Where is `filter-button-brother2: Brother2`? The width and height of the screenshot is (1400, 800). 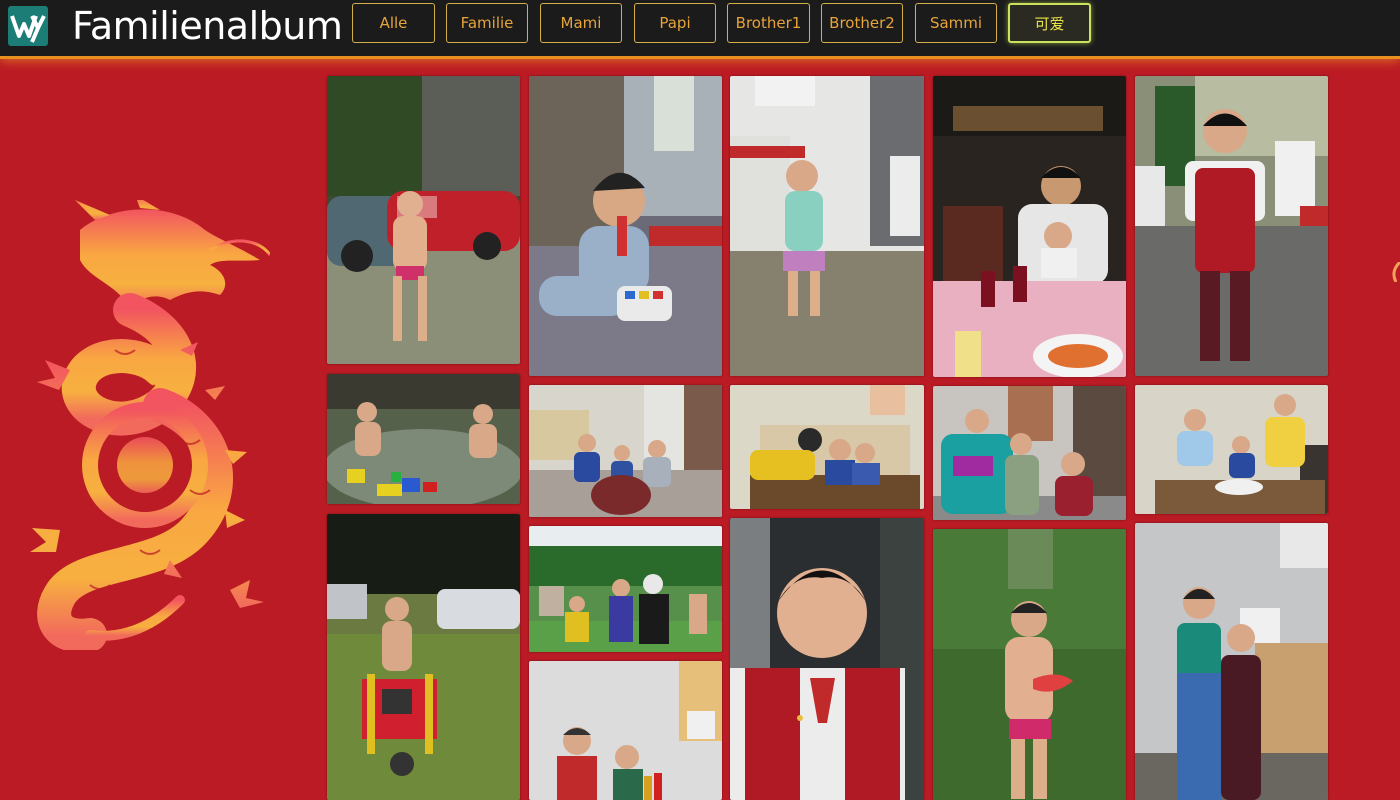 filter-button-brother2: Brother2 is located at coordinates (862, 23).